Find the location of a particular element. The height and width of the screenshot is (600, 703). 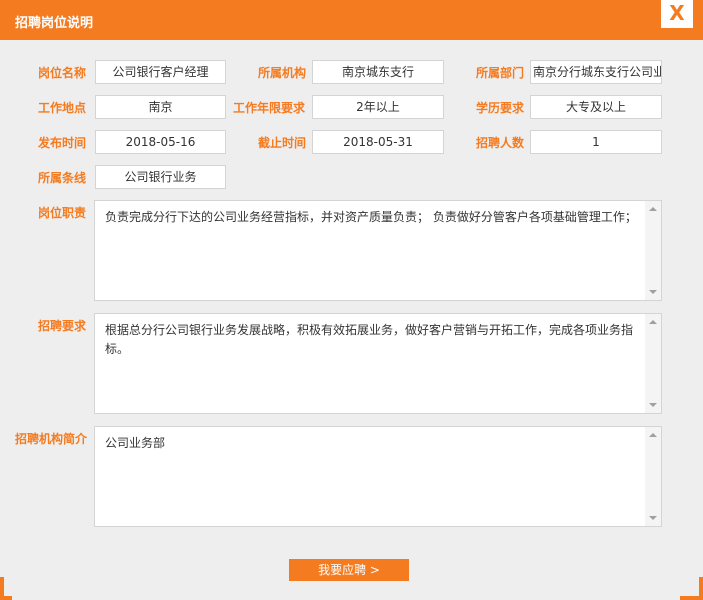

org-intro-label: 招聘机构简介 is located at coordinates (51, 439).